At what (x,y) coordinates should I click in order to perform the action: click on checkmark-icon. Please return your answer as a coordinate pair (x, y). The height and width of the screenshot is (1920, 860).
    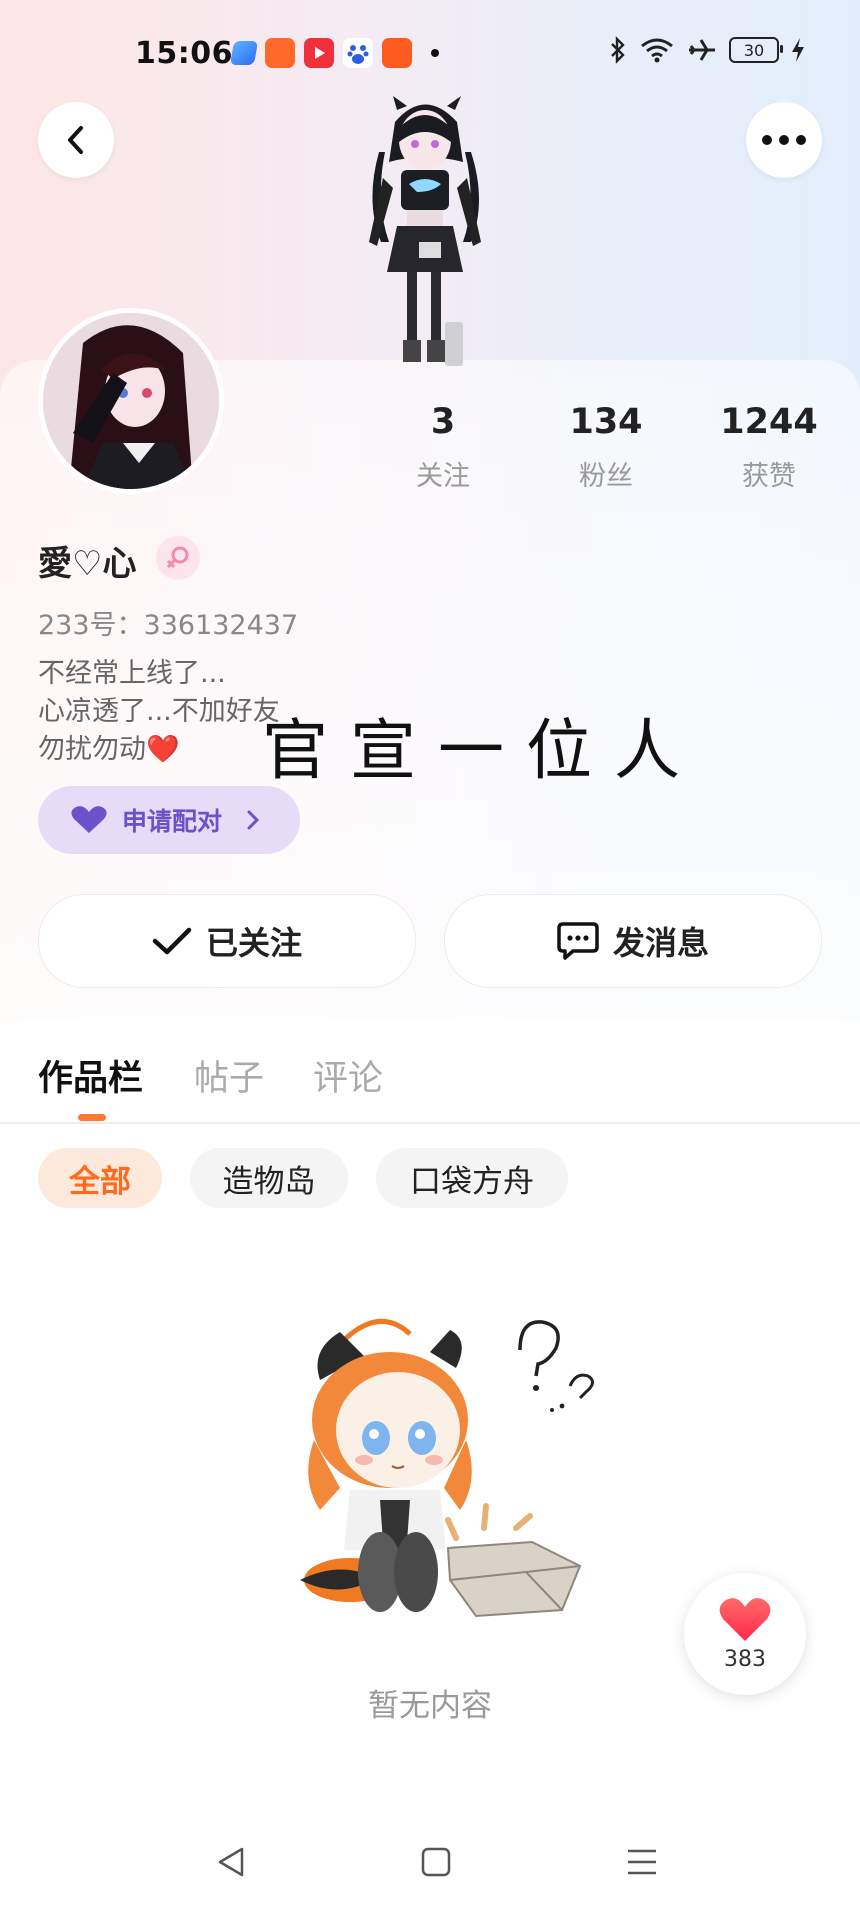
    Looking at the image, I should click on (172, 941).